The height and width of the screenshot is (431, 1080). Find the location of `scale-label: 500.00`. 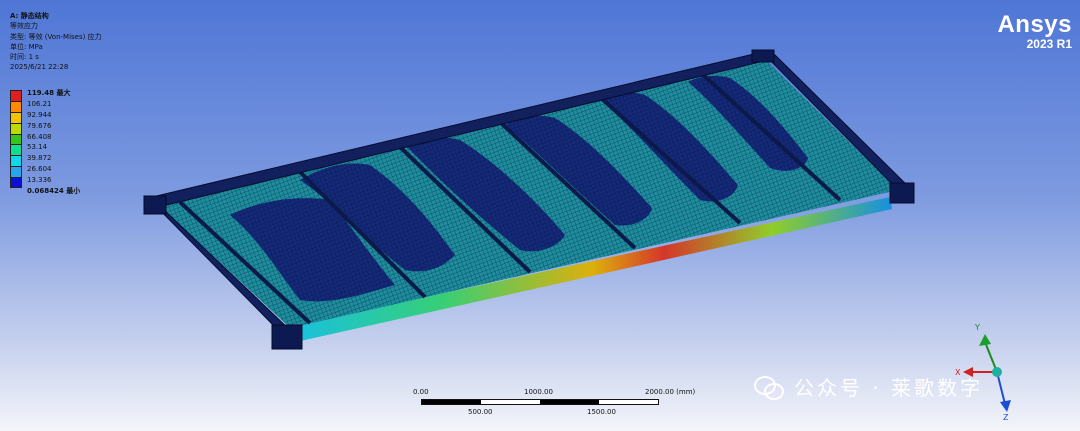

scale-label: 500.00 is located at coordinates (480, 412).